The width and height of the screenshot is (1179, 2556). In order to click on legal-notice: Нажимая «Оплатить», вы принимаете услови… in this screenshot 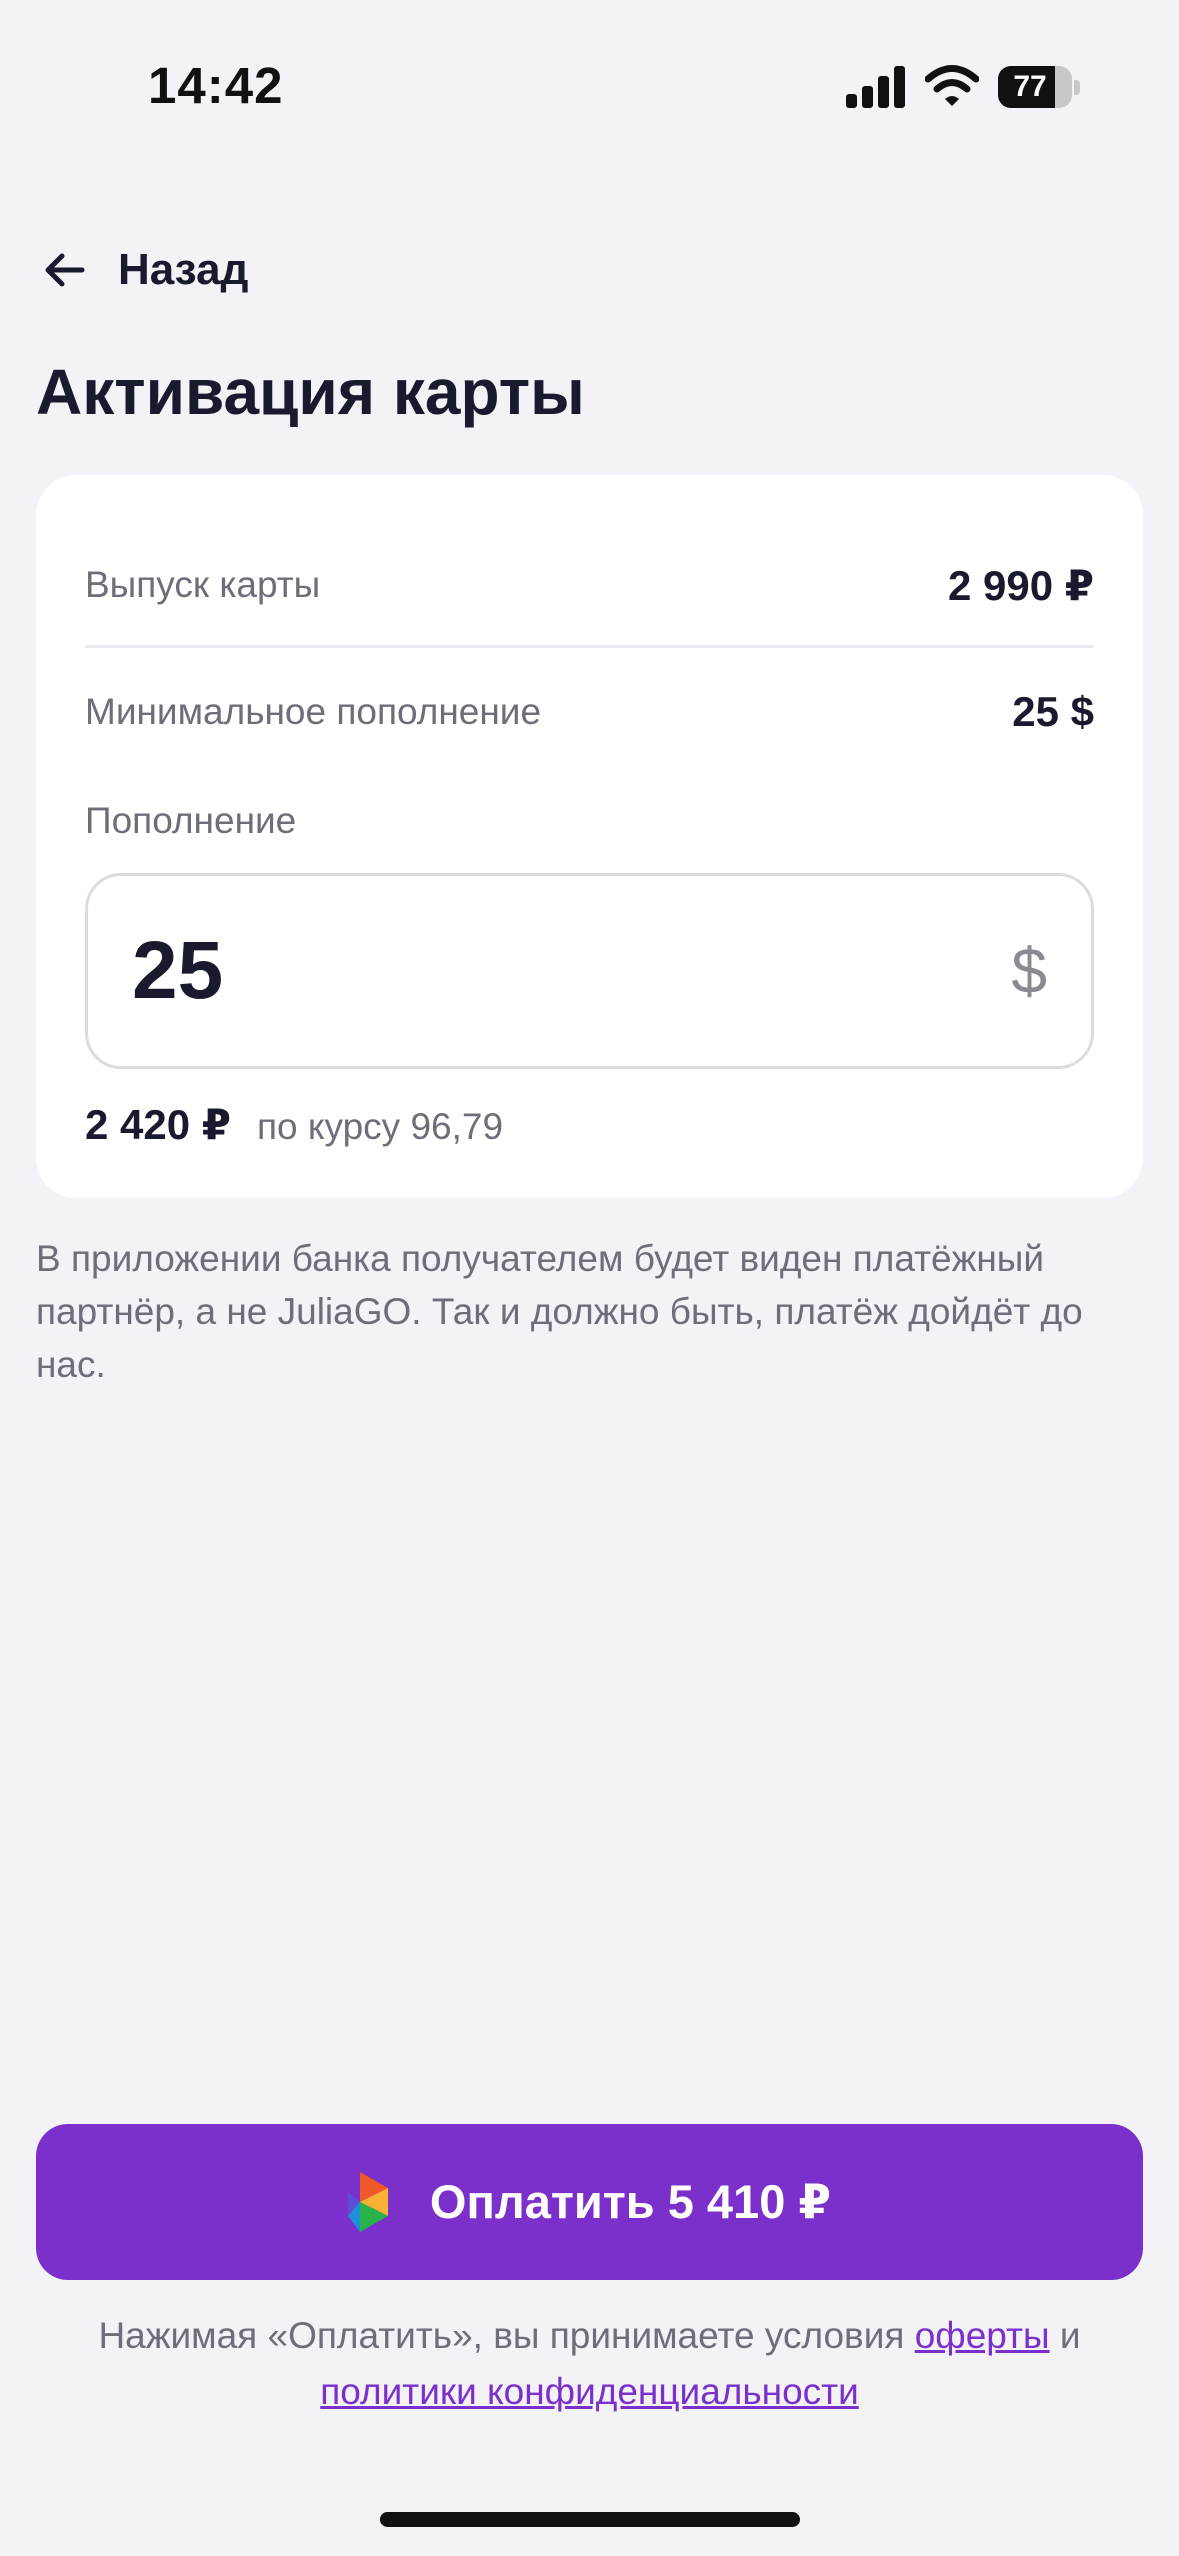, I will do `click(589, 2364)`.